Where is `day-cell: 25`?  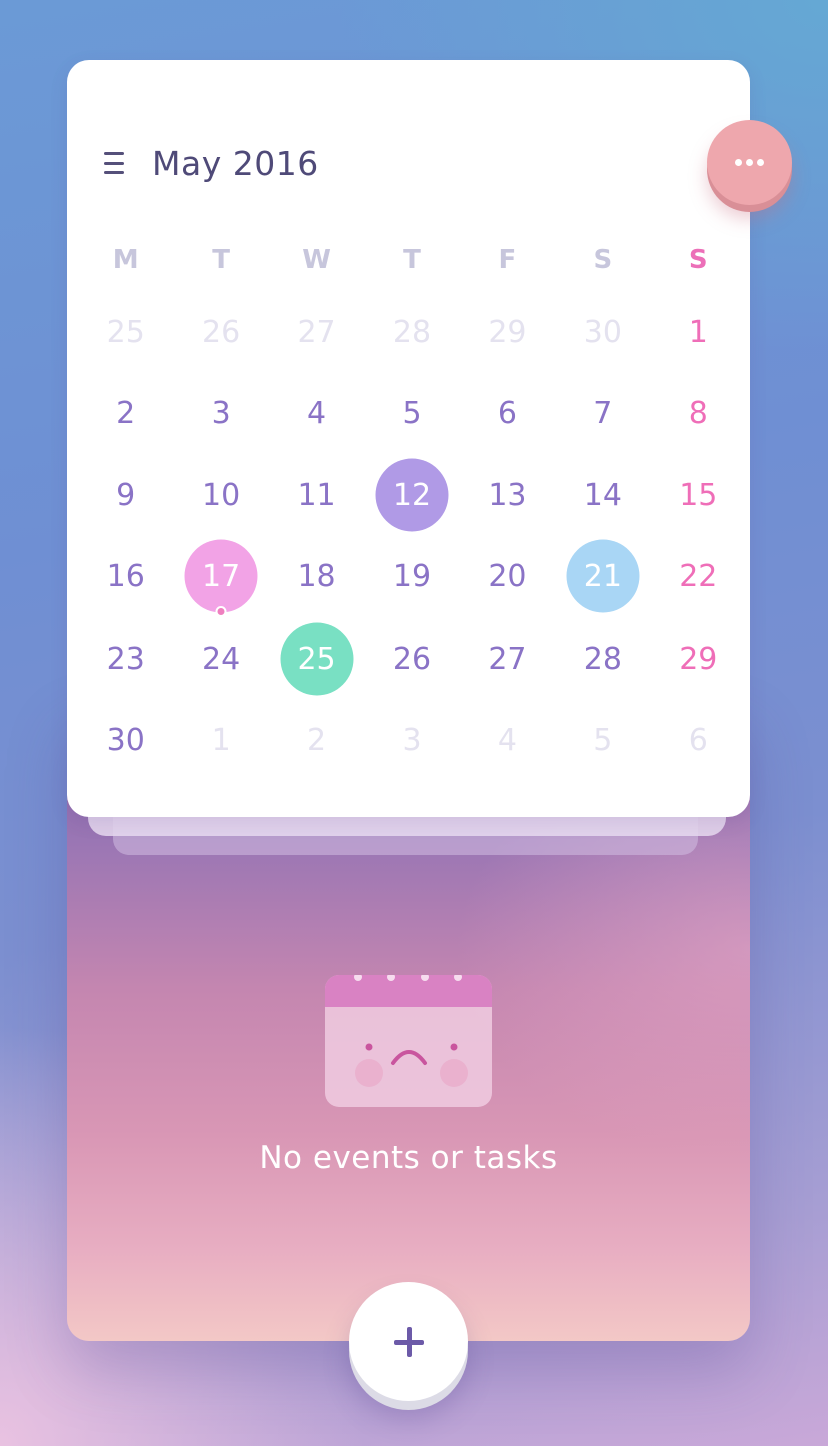 day-cell: 25 is located at coordinates (125, 332).